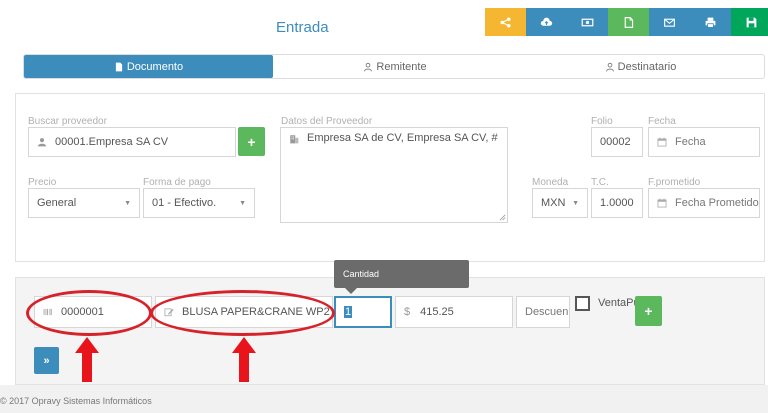 The width and height of the screenshot is (768, 413). I want to click on fecha-input: Fecha, so click(704, 142).